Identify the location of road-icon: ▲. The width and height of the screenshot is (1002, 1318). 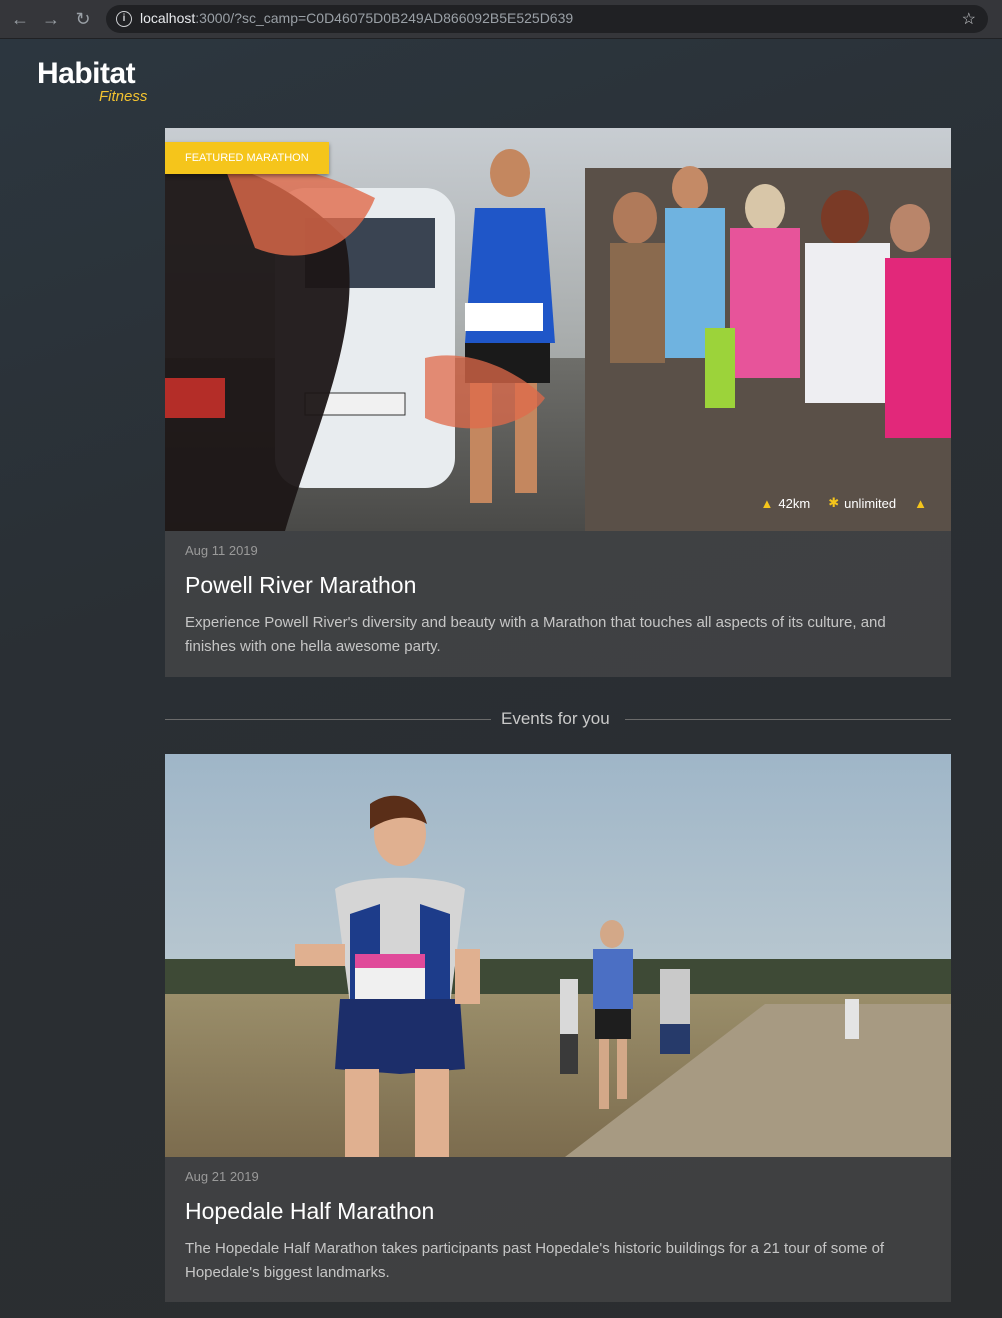
(920, 503).